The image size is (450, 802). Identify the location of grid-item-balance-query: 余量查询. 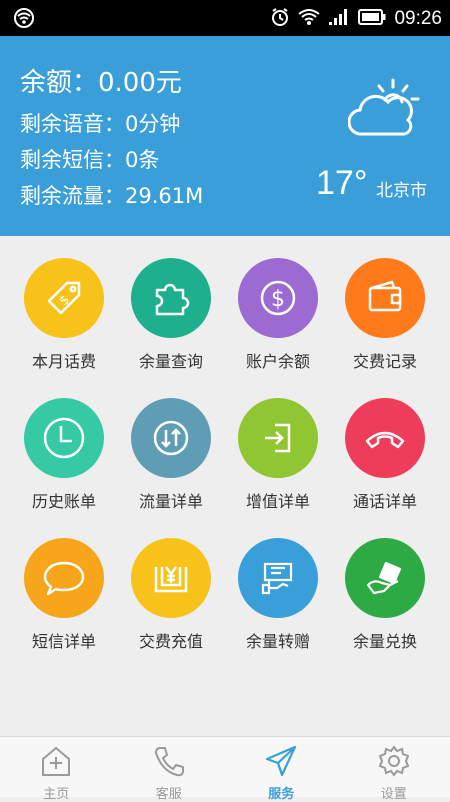
(171, 323).